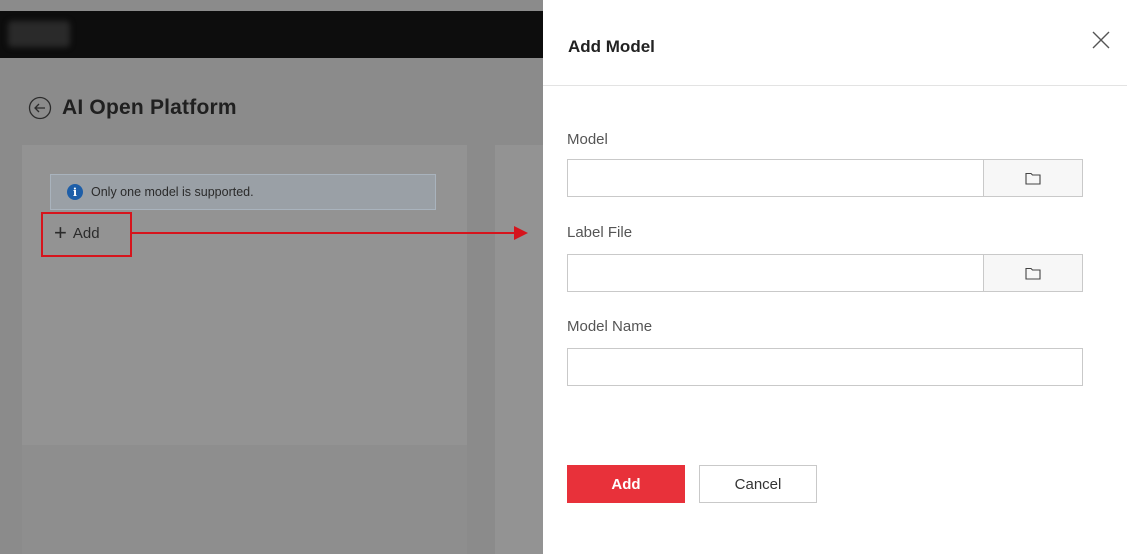 The width and height of the screenshot is (1127, 554). Describe the element at coordinates (626, 484) in the screenshot. I see `add-button: Add` at that location.